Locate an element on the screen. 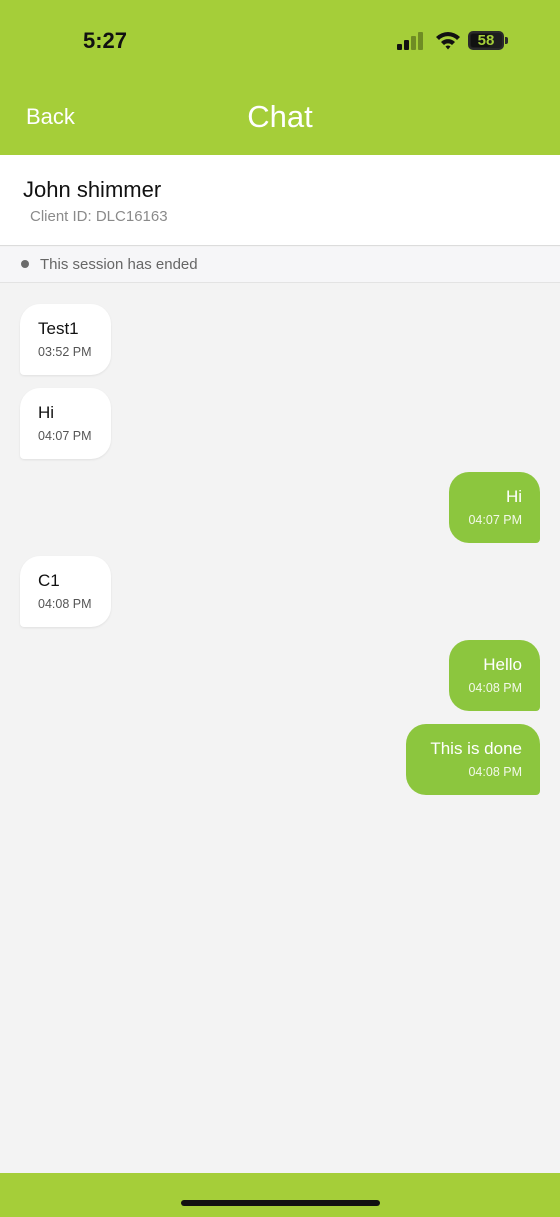  battery-icon: 58 is located at coordinates (486, 40).